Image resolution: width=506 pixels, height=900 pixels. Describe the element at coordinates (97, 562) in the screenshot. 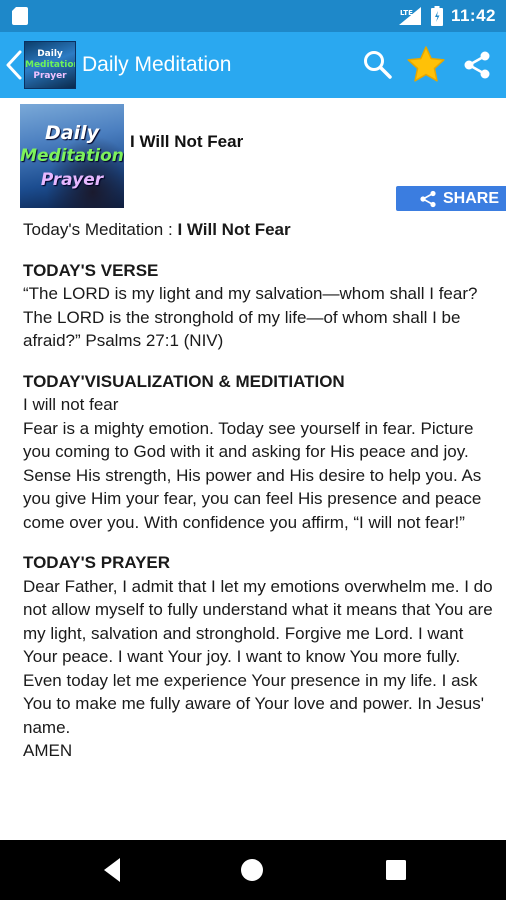

I see `section-heading: TODAY'S PRAYER` at that location.